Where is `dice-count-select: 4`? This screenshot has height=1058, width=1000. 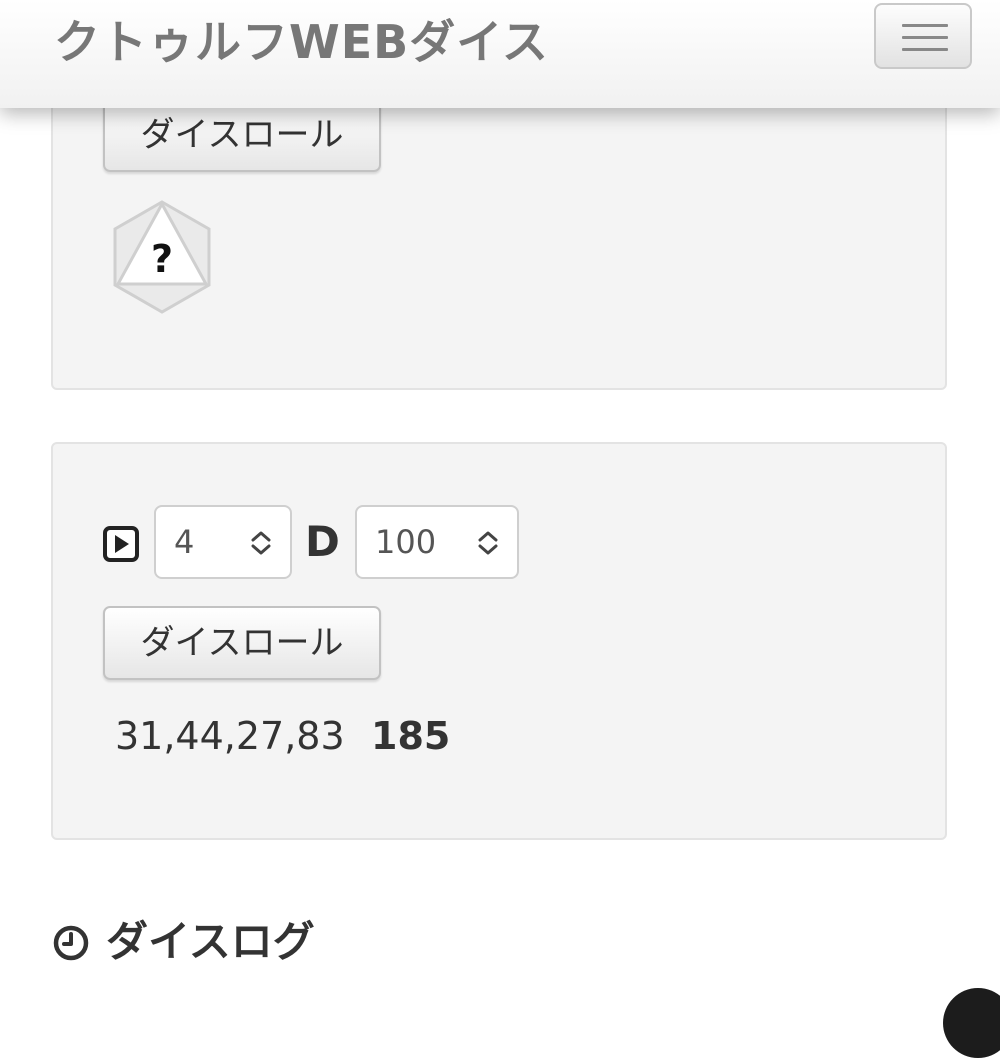
dice-count-select: 4 is located at coordinates (223, 542).